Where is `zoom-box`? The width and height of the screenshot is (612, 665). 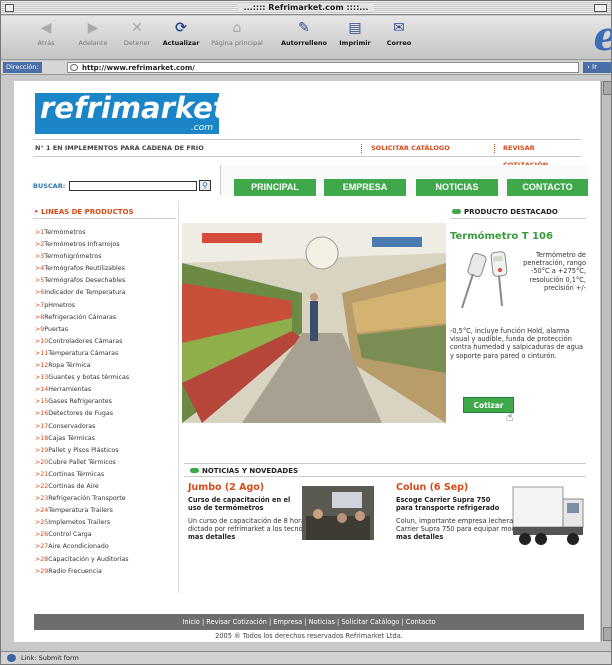
zoom-box is located at coordinates (600, 8).